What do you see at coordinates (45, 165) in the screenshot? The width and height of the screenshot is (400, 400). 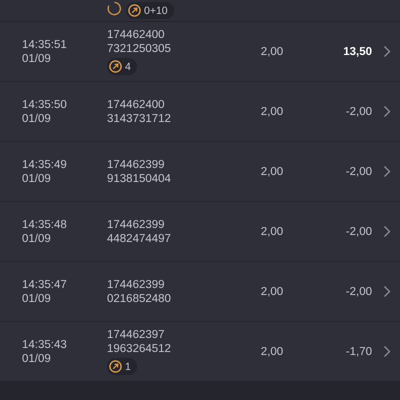 I see `time-text: 14:35:49` at bounding box center [45, 165].